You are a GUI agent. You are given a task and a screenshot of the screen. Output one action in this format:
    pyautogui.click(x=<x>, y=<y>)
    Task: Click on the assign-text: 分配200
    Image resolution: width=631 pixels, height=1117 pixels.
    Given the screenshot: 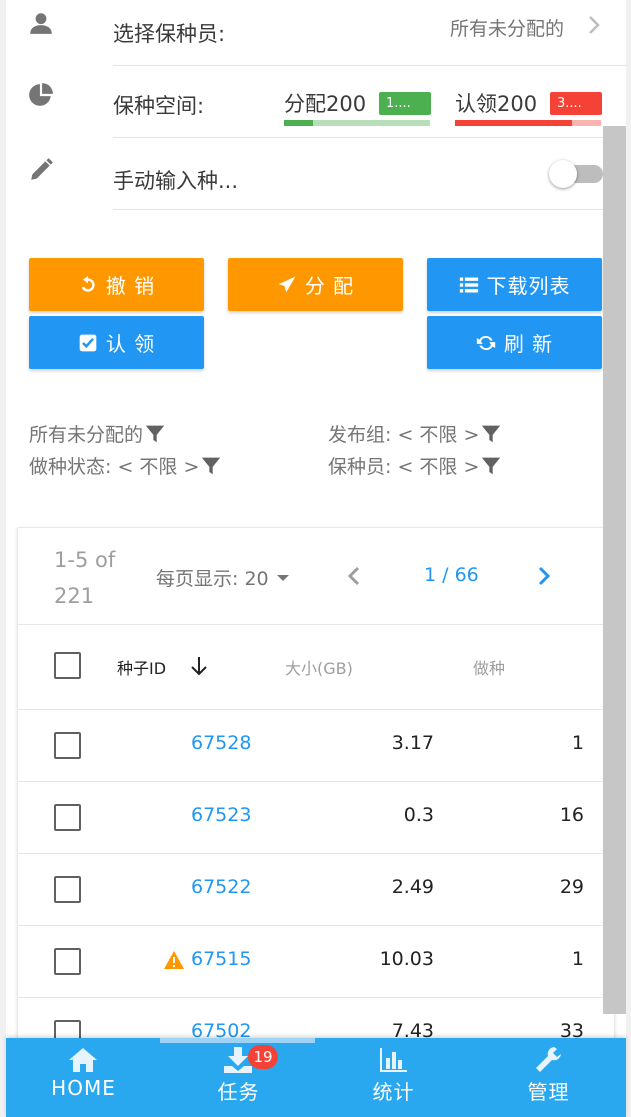 What is the action you would take?
    pyautogui.click(x=325, y=104)
    